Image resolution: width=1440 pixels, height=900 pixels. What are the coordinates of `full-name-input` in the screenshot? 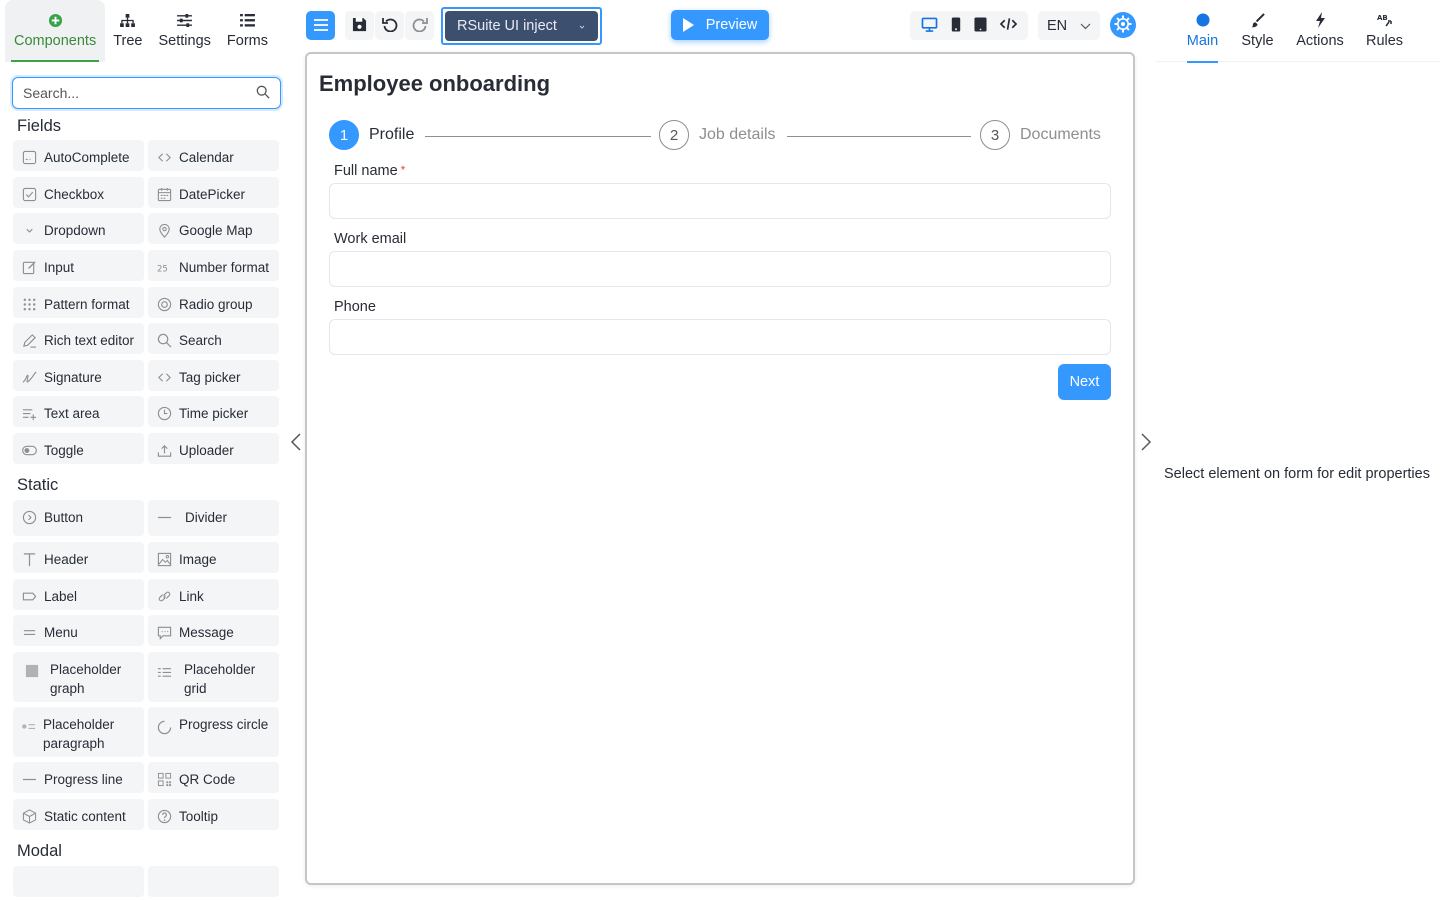 It's located at (720, 201).